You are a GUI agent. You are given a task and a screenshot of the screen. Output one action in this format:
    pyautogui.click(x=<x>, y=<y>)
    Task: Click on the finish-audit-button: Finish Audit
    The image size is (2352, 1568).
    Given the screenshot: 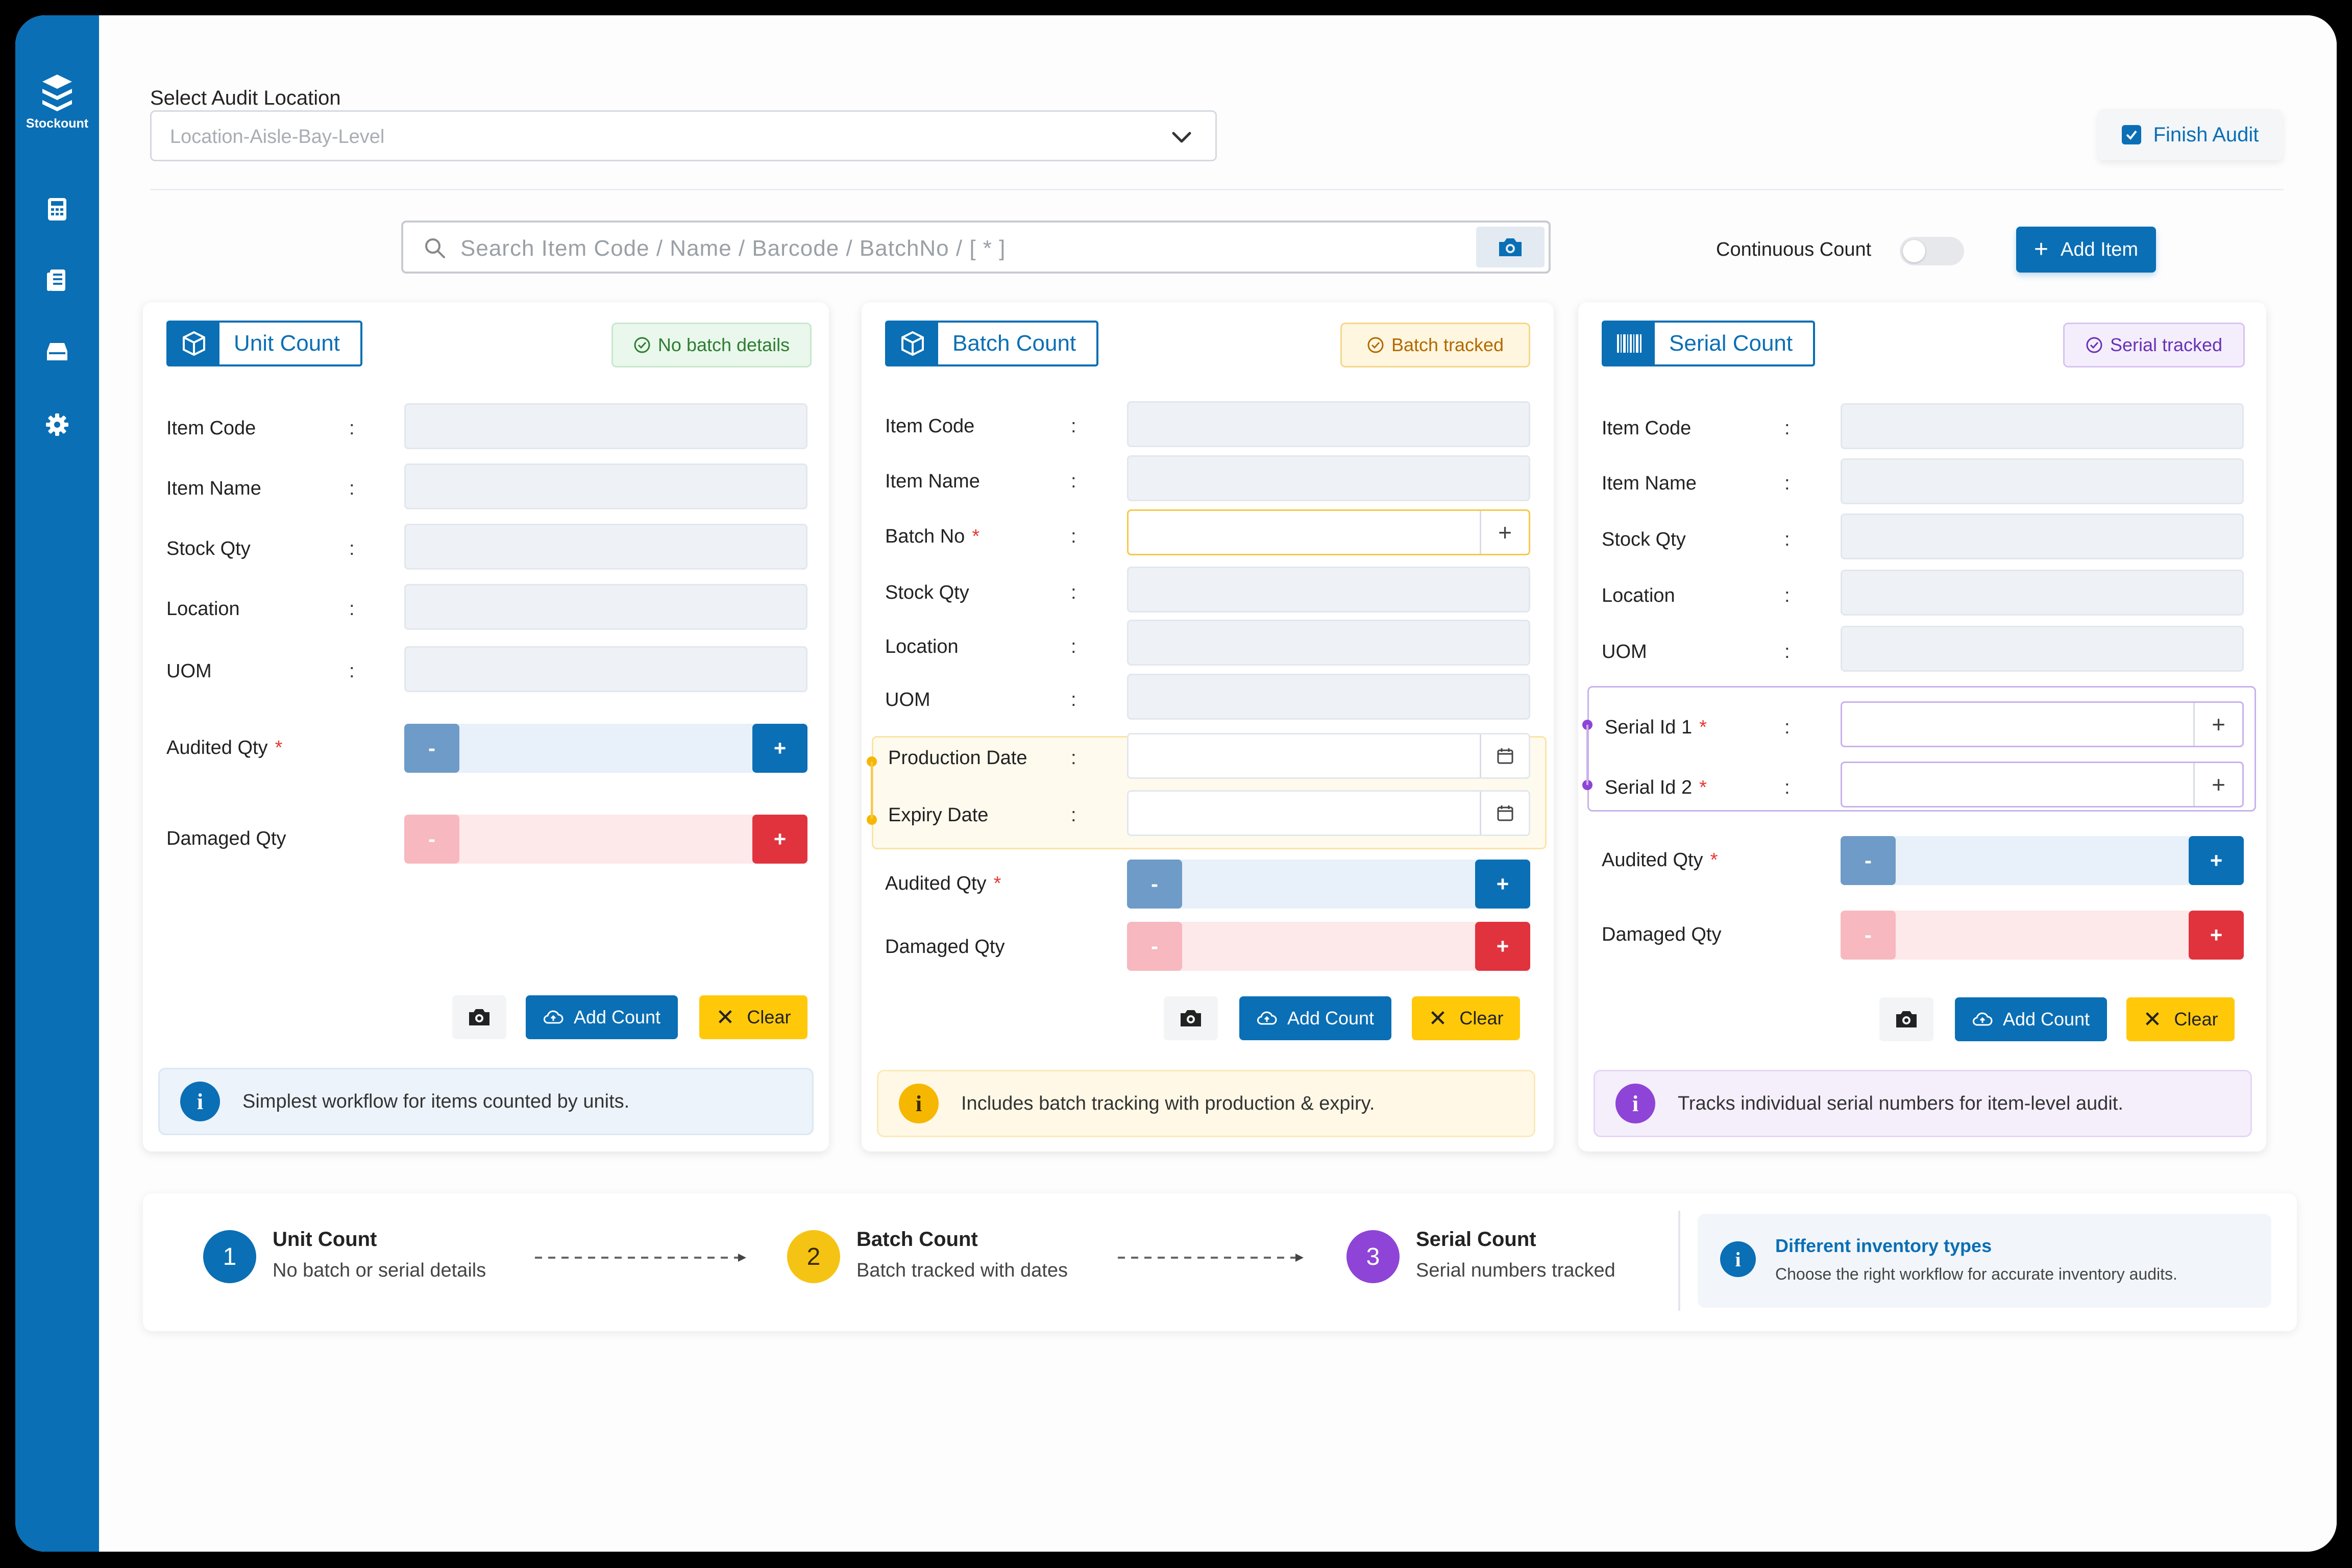 What is the action you would take?
    pyautogui.click(x=2190, y=134)
    